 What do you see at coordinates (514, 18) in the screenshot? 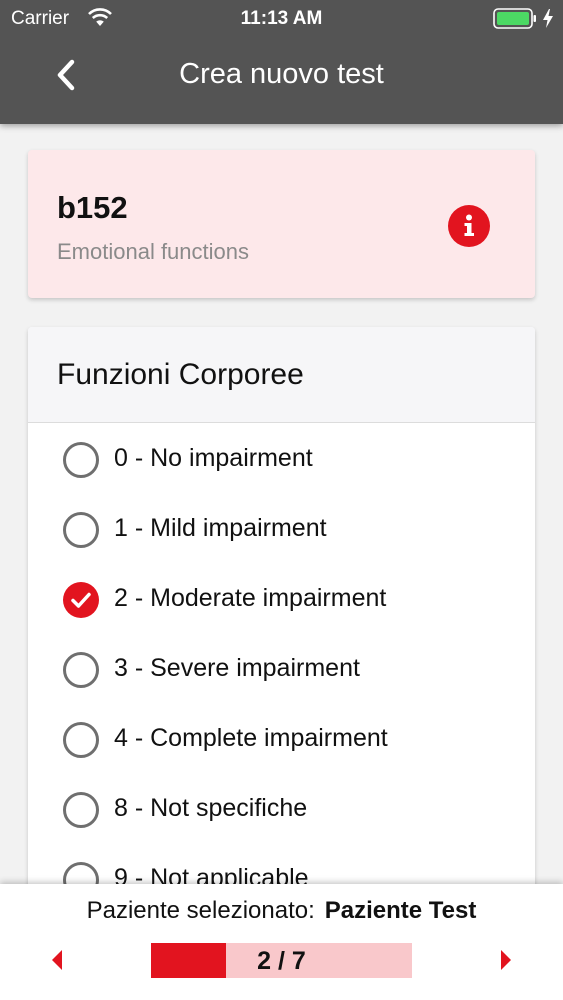
I see `battery-icon` at bounding box center [514, 18].